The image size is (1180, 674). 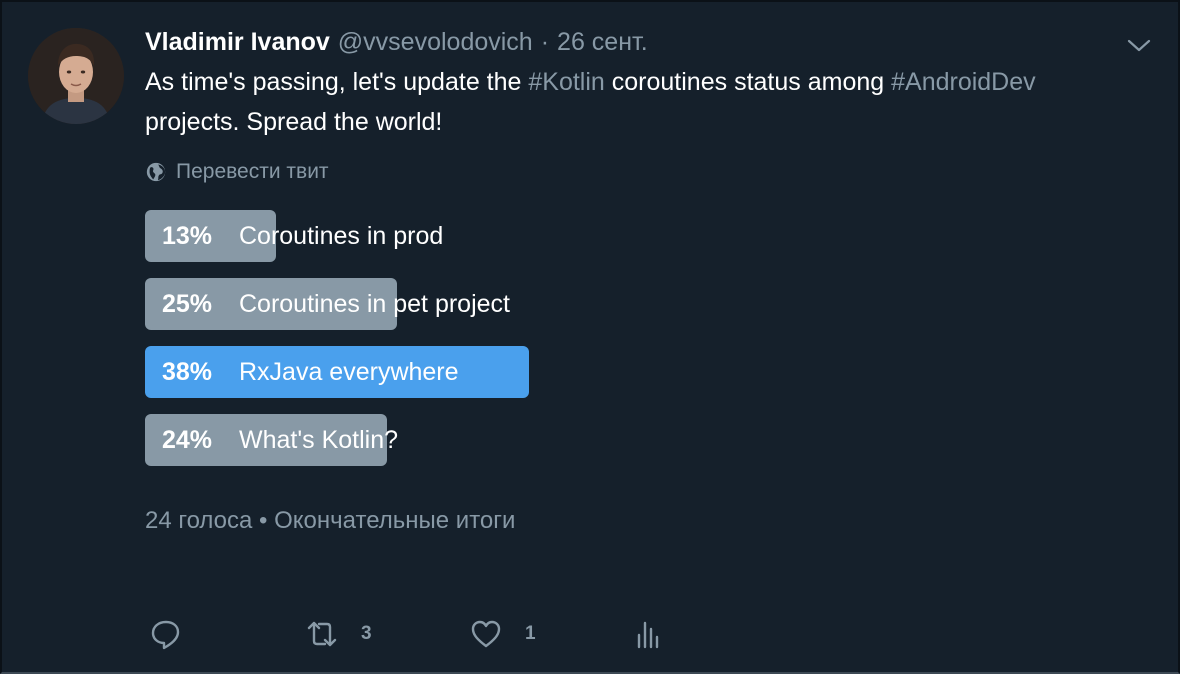 I want to click on hashtag-kotlin: #Kotlin, so click(x=566, y=82).